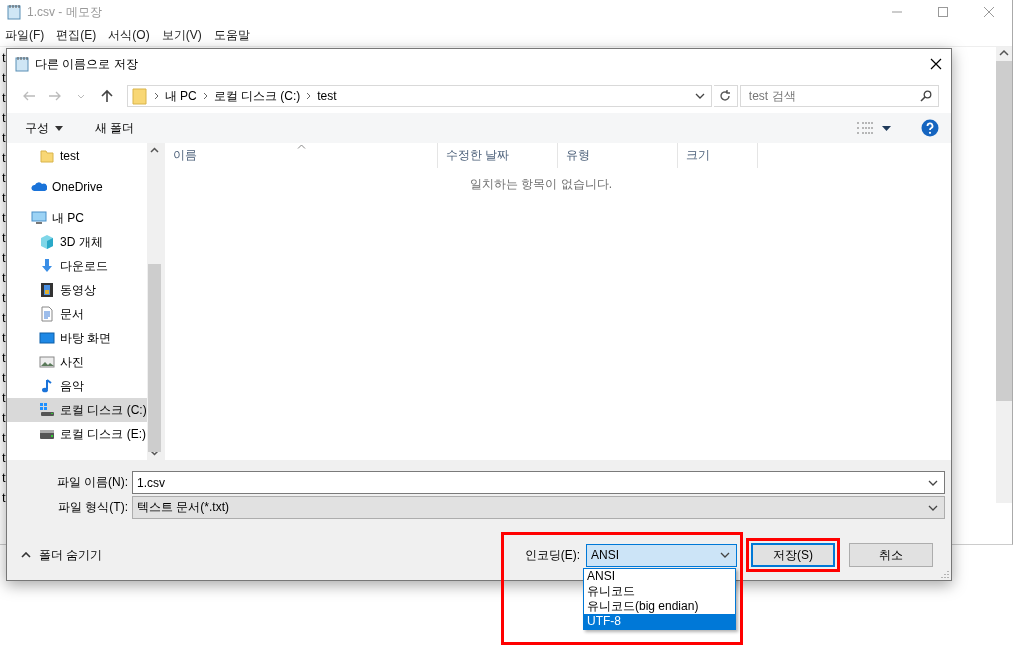 The width and height of the screenshot is (1015, 645). Describe the element at coordinates (301, 146) in the screenshot. I see `sort-caret-icon` at that location.